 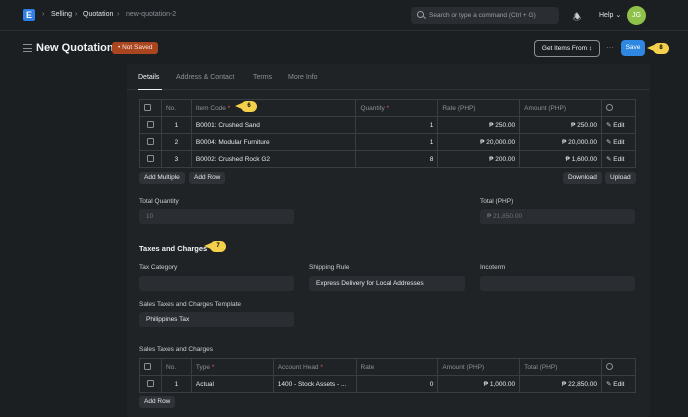 I want to click on row-no: 2, so click(x=176, y=142).